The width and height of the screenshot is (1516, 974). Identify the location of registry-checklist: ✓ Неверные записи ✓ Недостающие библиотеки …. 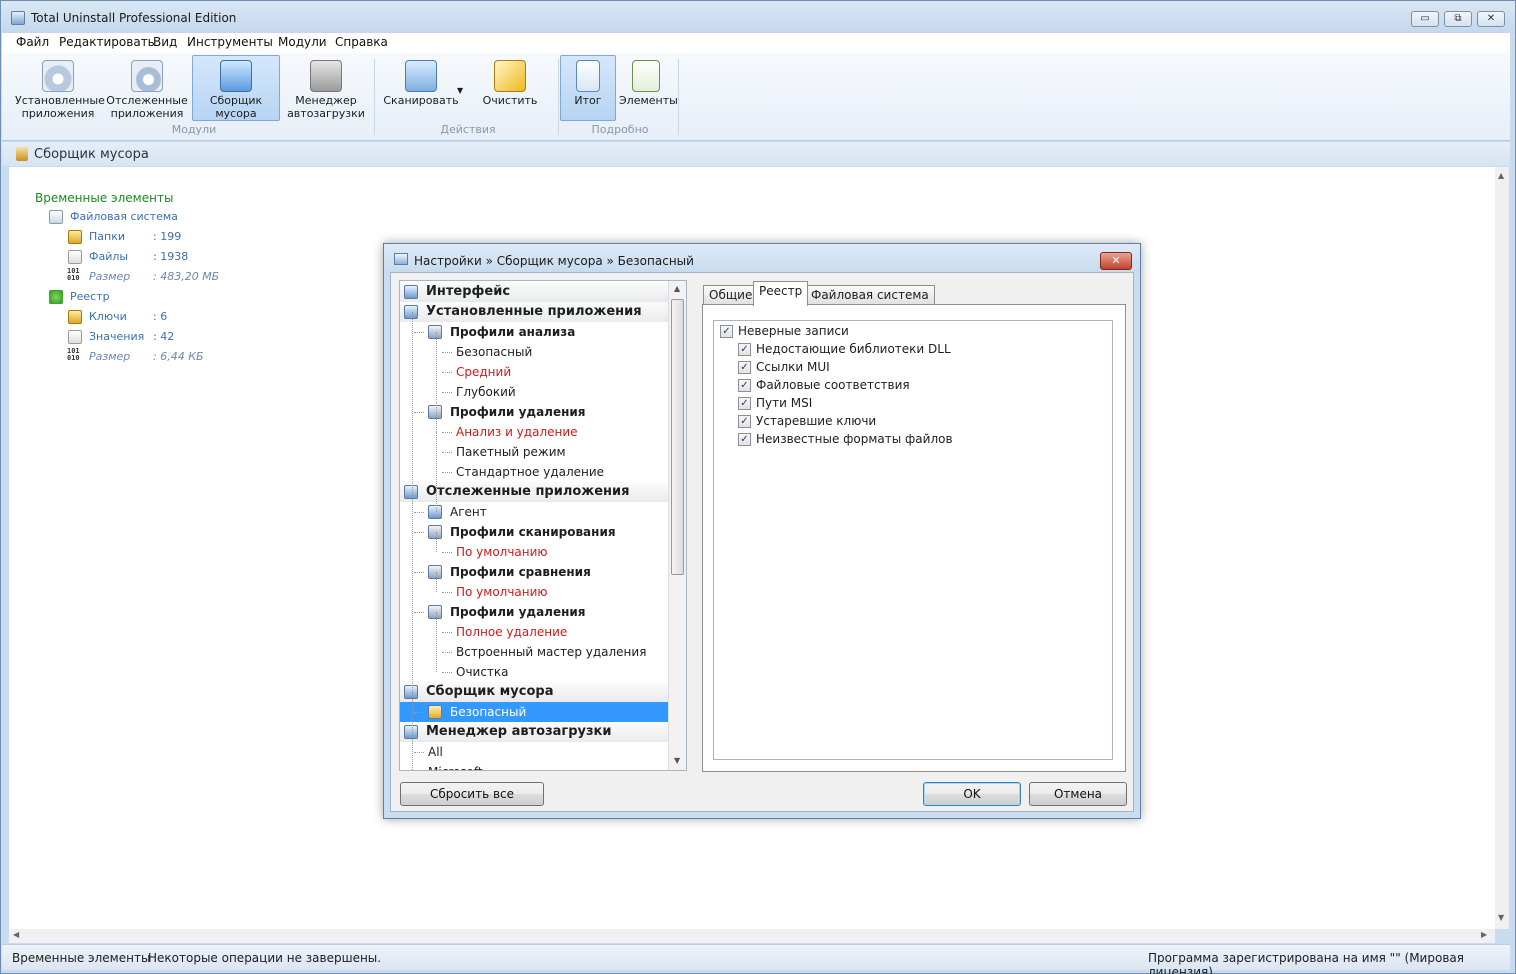
(913, 540).